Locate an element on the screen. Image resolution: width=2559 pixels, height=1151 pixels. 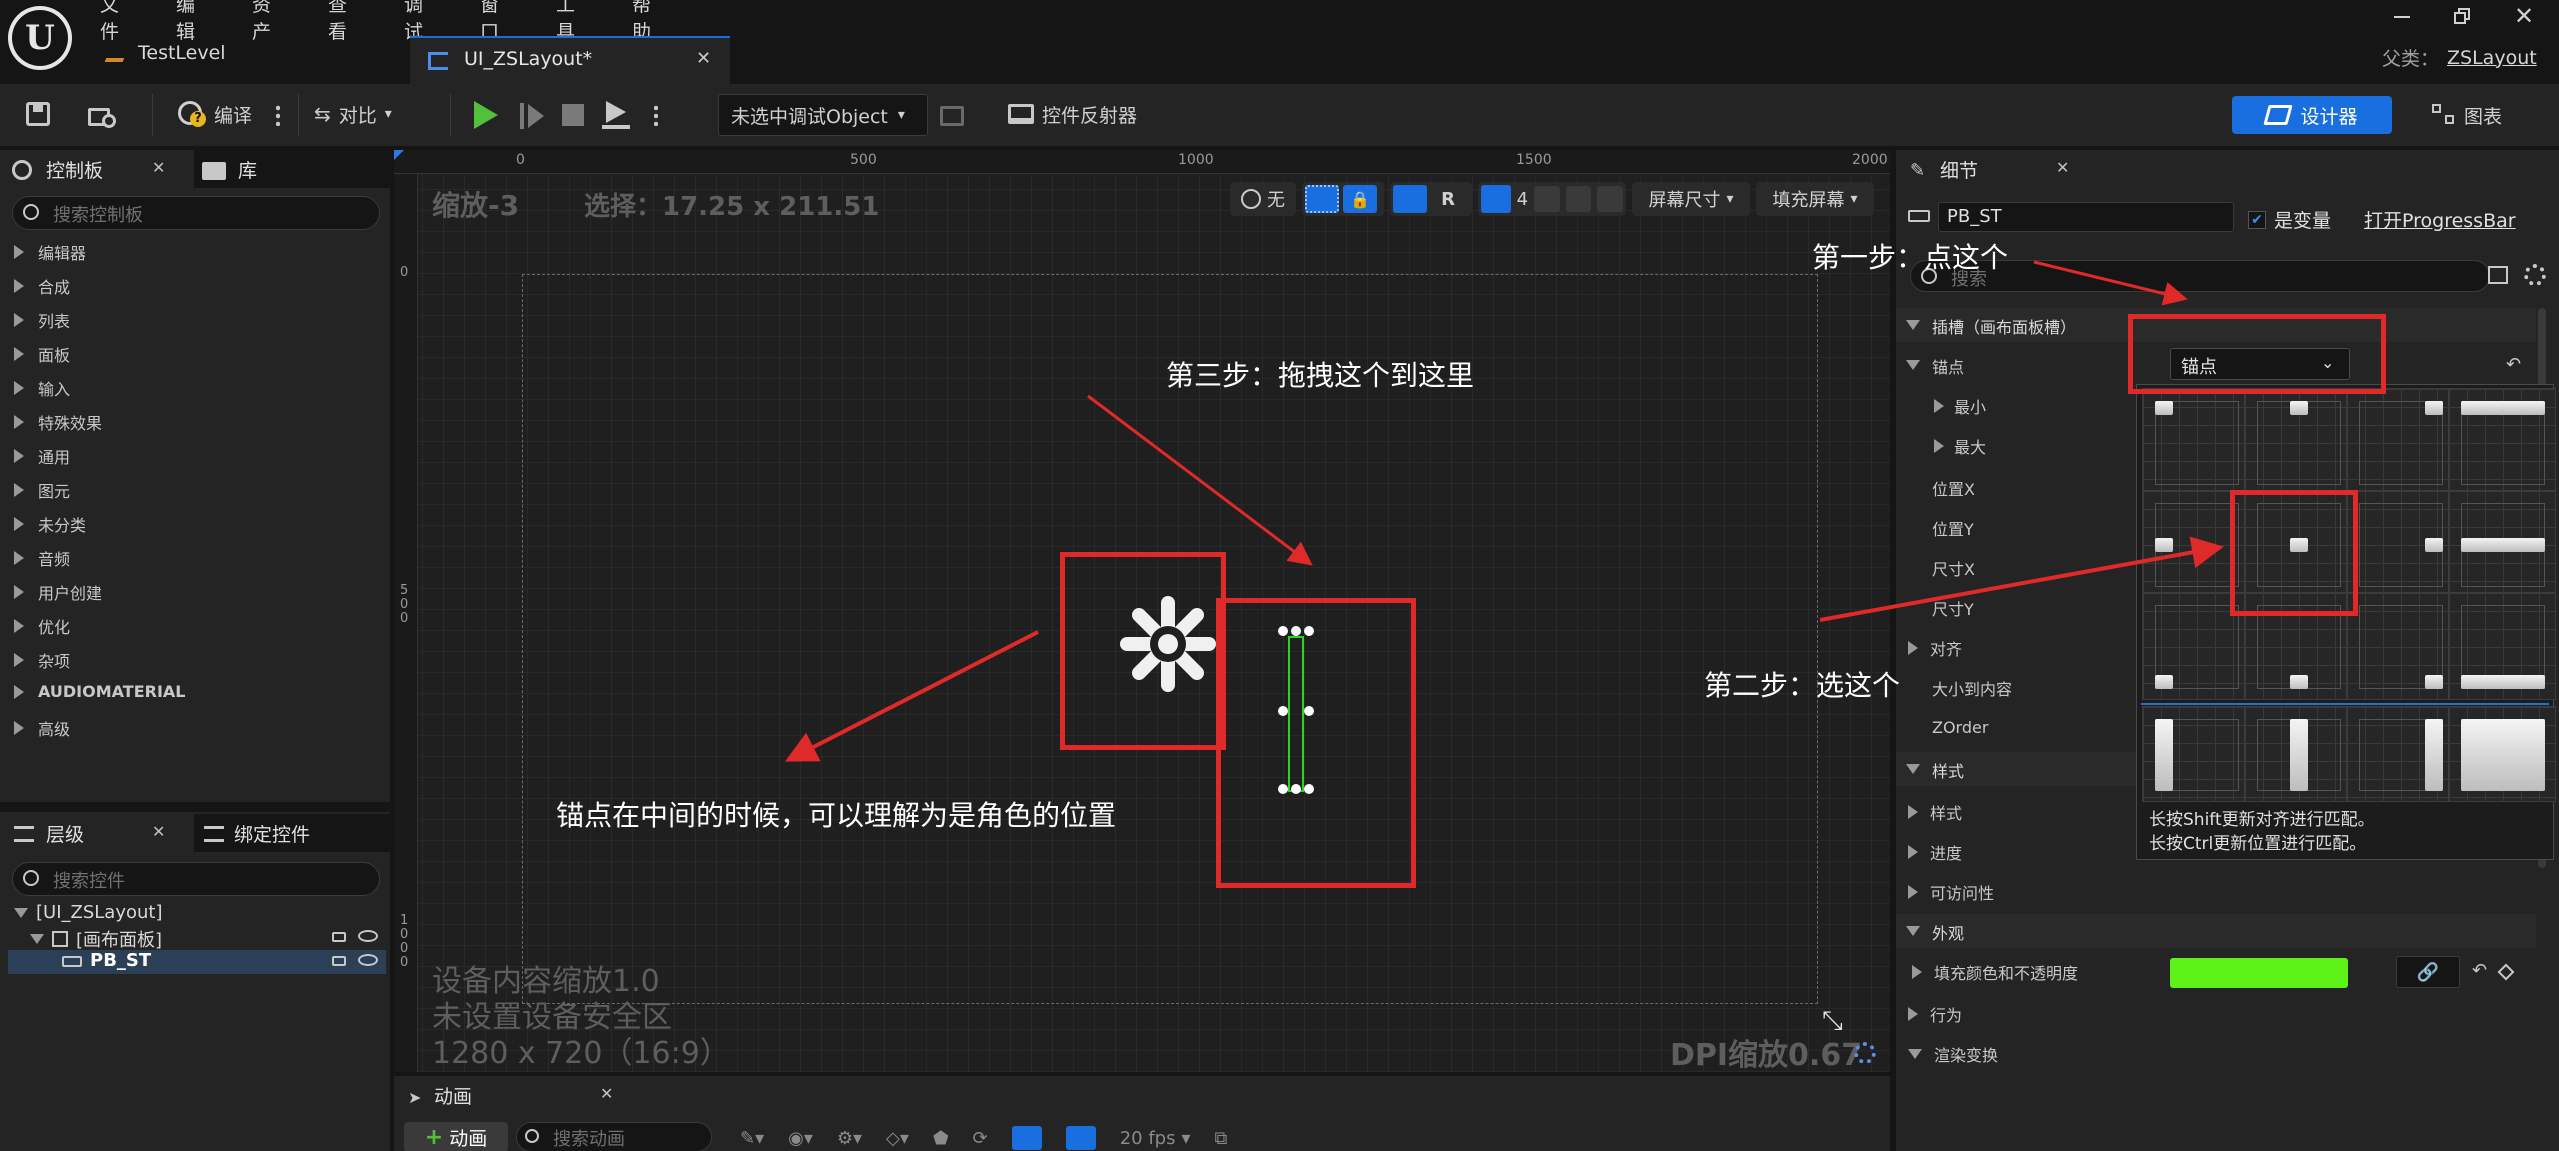
annotation-step1: 第一步：点这个 is located at coordinates (1910, 257).